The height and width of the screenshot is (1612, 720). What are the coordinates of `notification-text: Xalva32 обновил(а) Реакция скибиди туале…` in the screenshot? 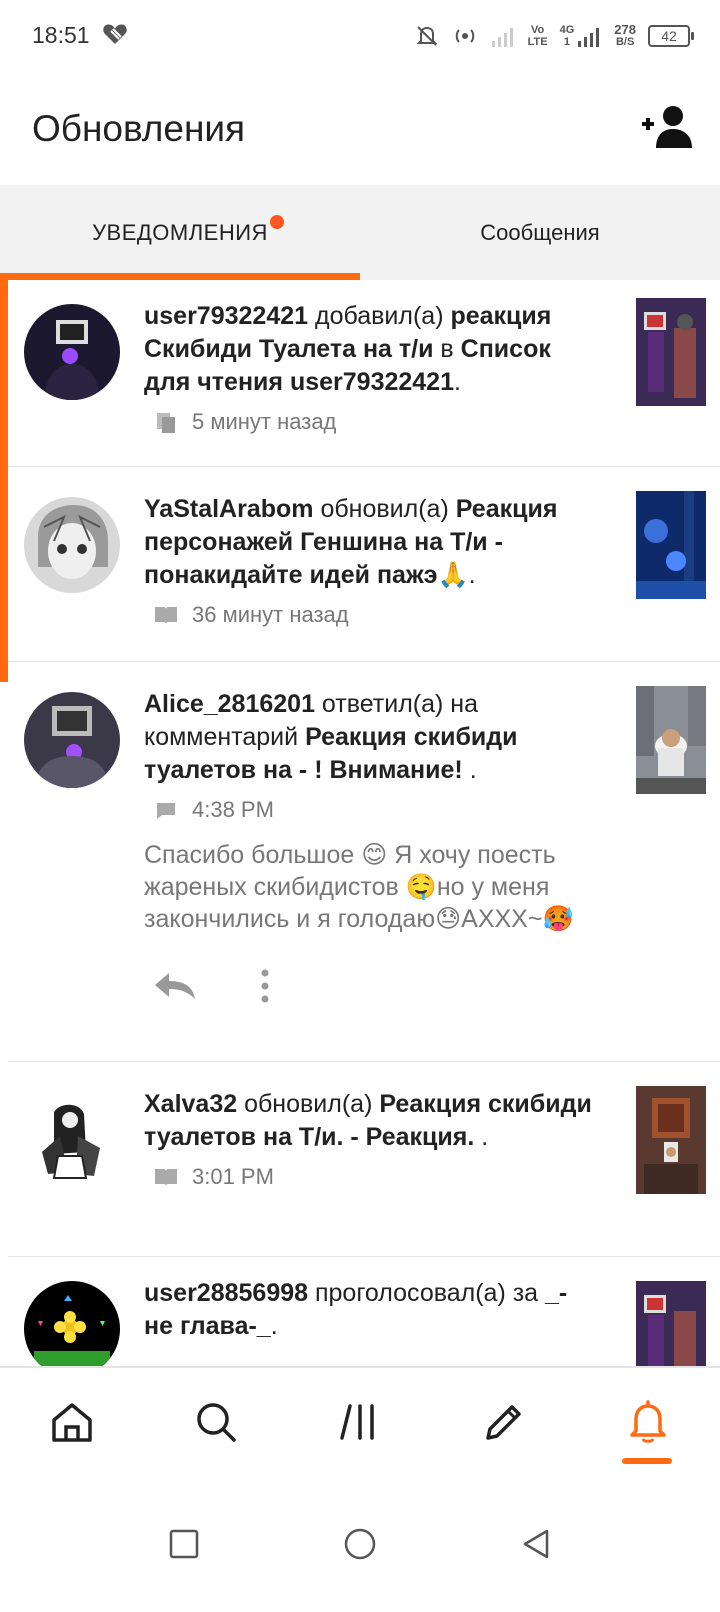 It's located at (368, 1120).